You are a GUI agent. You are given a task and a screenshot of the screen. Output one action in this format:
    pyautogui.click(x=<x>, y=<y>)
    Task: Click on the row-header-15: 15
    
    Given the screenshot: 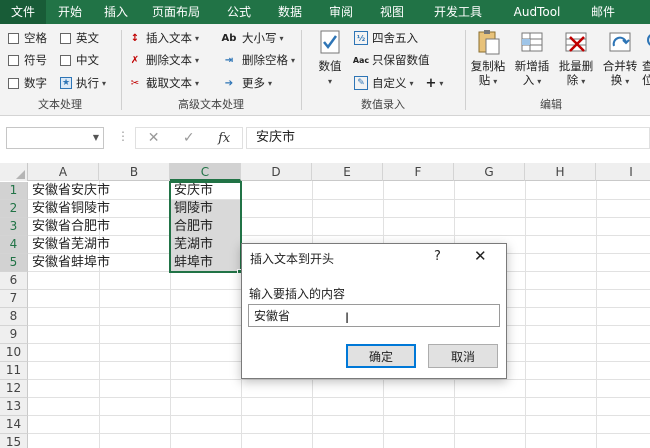 What is the action you would take?
    pyautogui.click(x=14, y=441)
    